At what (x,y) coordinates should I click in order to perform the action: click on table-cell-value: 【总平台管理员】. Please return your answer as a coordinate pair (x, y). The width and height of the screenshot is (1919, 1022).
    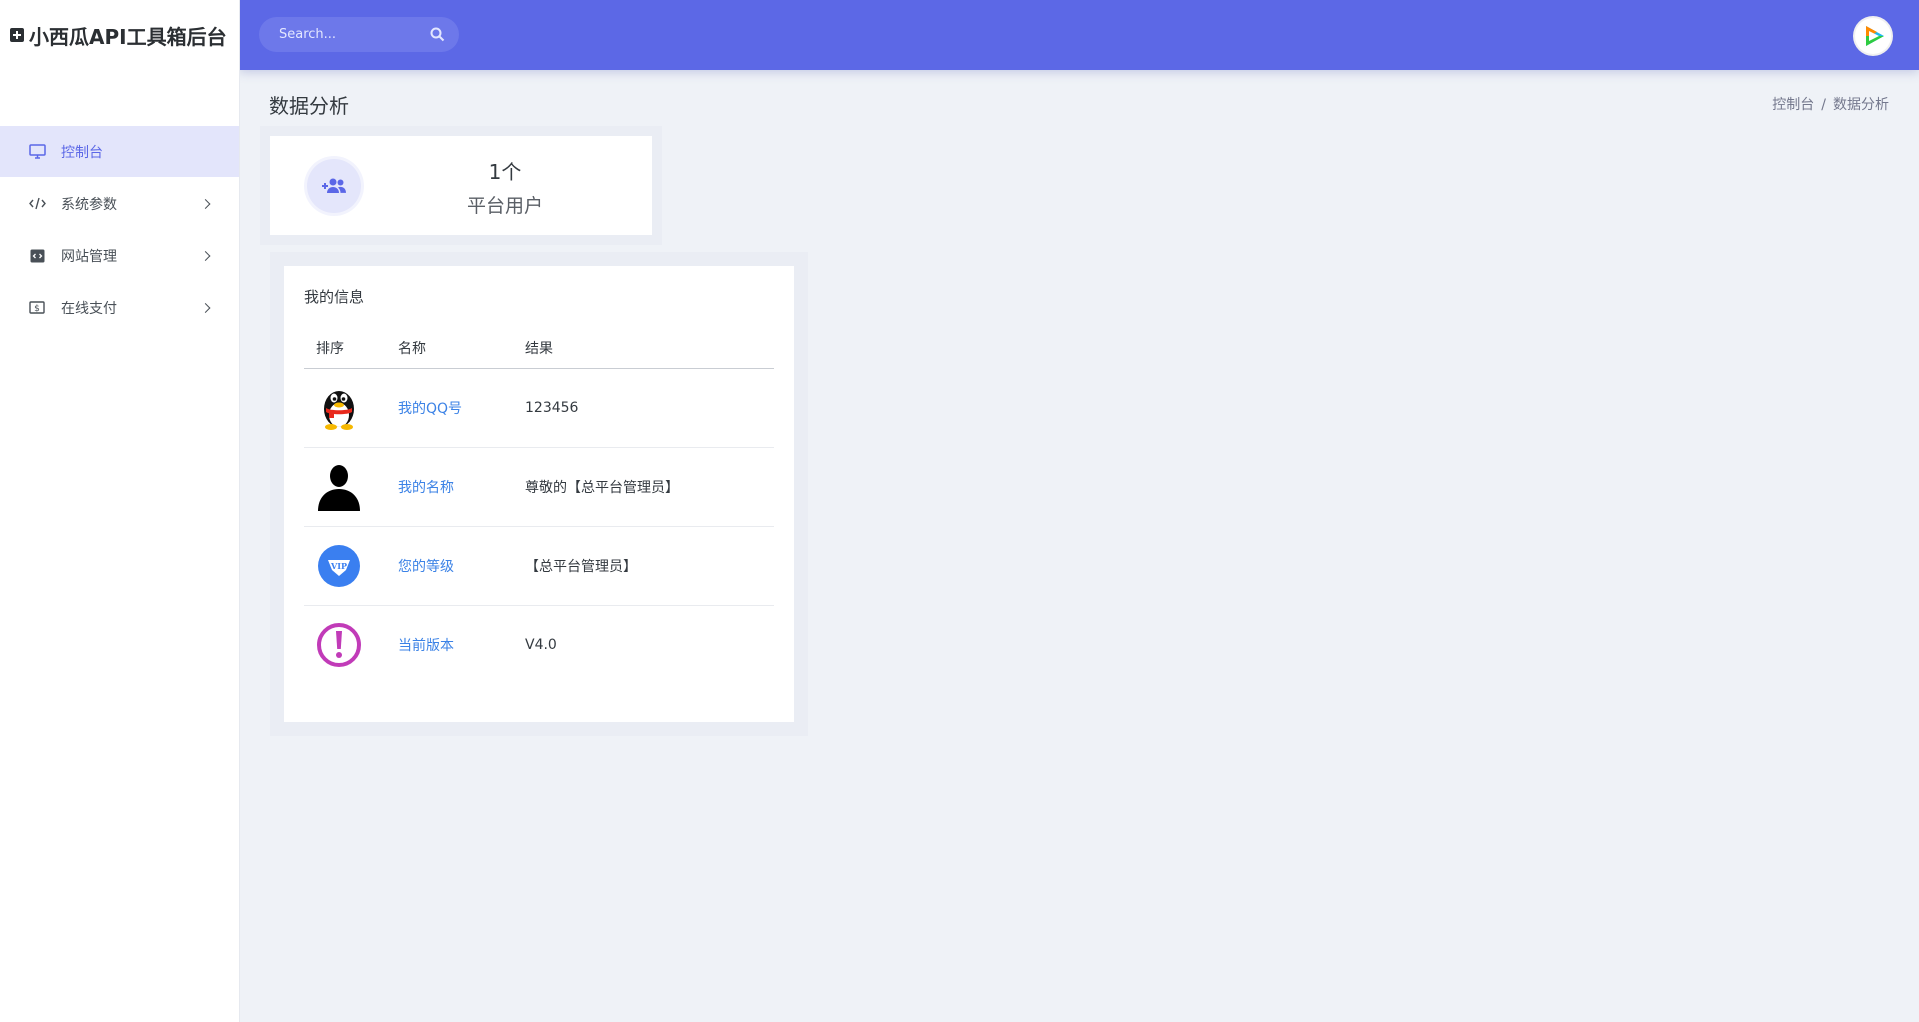
    Looking at the image, I should click on (649, 566).